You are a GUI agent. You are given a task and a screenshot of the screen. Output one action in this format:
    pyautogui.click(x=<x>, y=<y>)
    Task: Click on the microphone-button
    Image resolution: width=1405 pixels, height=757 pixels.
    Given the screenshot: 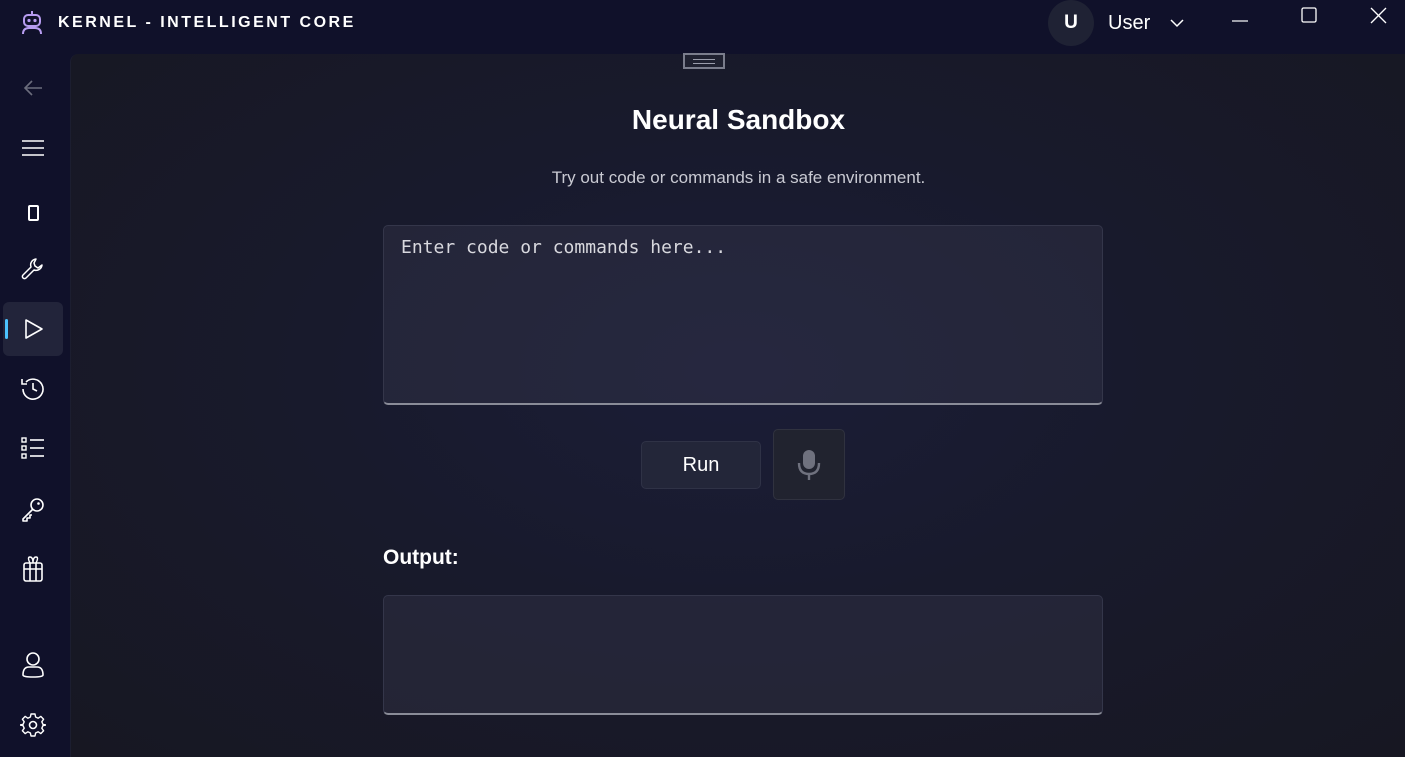 What is the action you would take?
    pyautogui.click(x=809, y=464)
    